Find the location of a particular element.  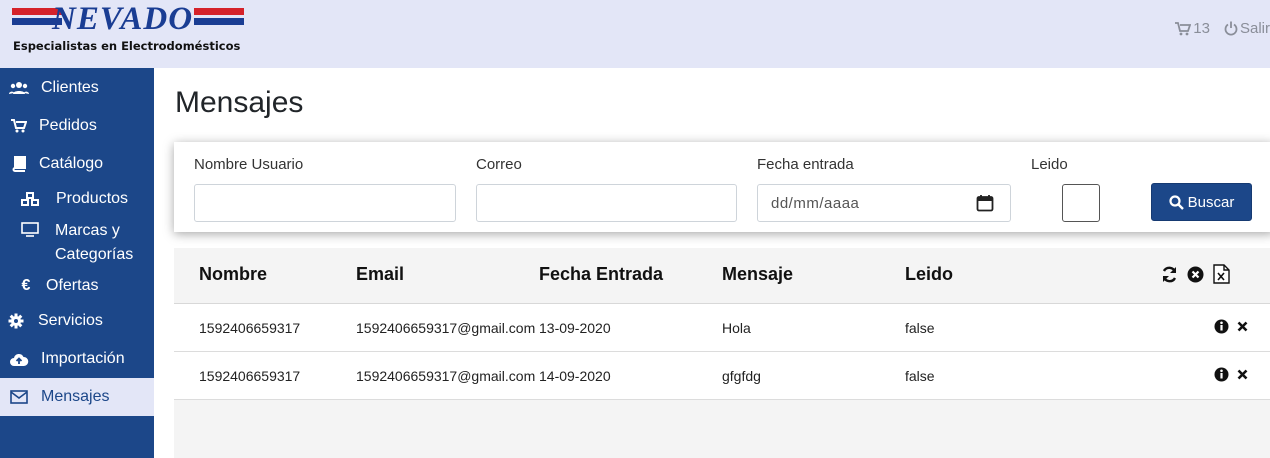

sidebar-item-pedidos: Pedidos is located at coordinates (77, 126).